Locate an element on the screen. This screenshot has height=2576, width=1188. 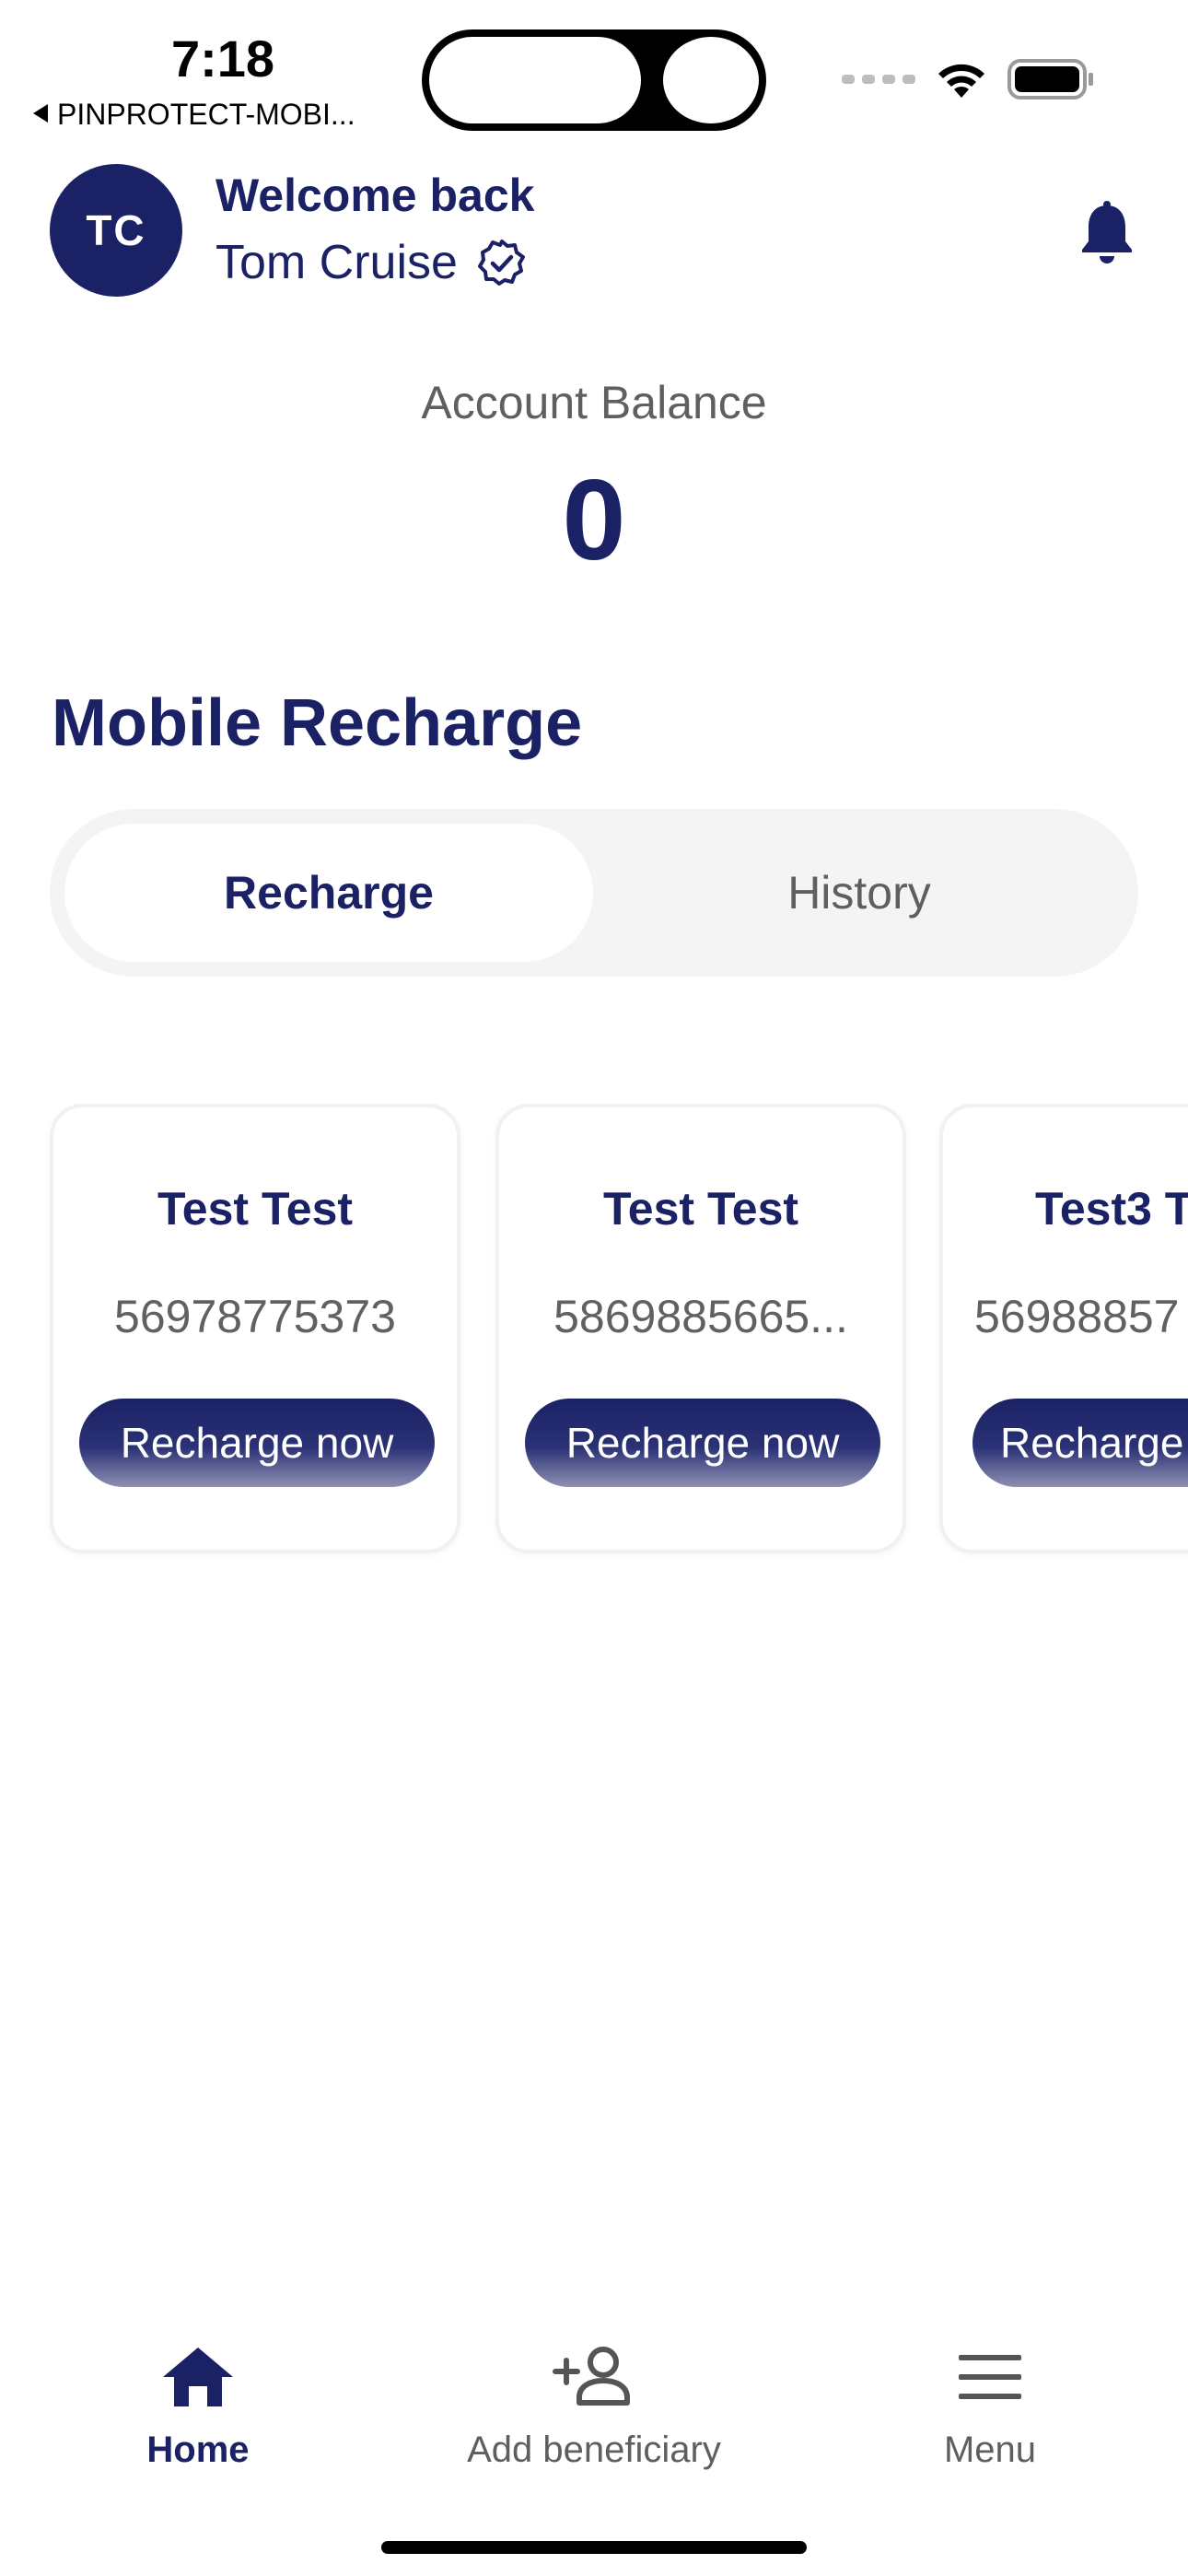
back-arrow-icon is located at coordinates (40, 113).